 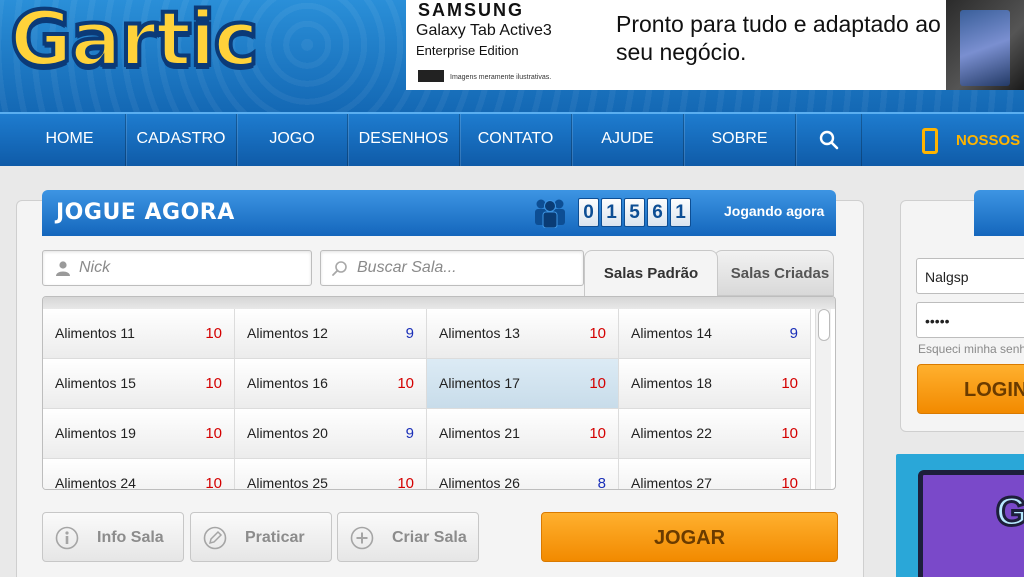 I want to click on room-item: Alimentos 16 10, so click(x=331, y=384).